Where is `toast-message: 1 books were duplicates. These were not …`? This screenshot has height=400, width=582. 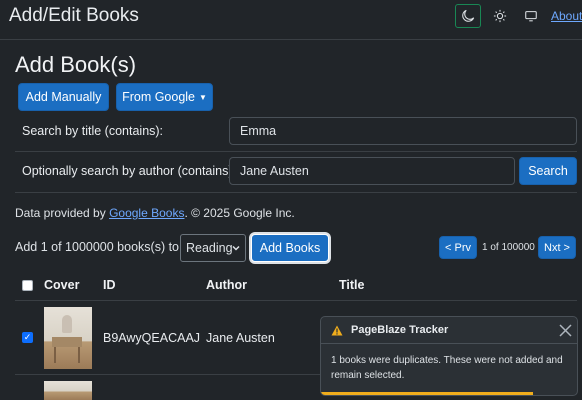 toast-message: 1 books were duplicates. These were not … is located at coordinates (447, 368).